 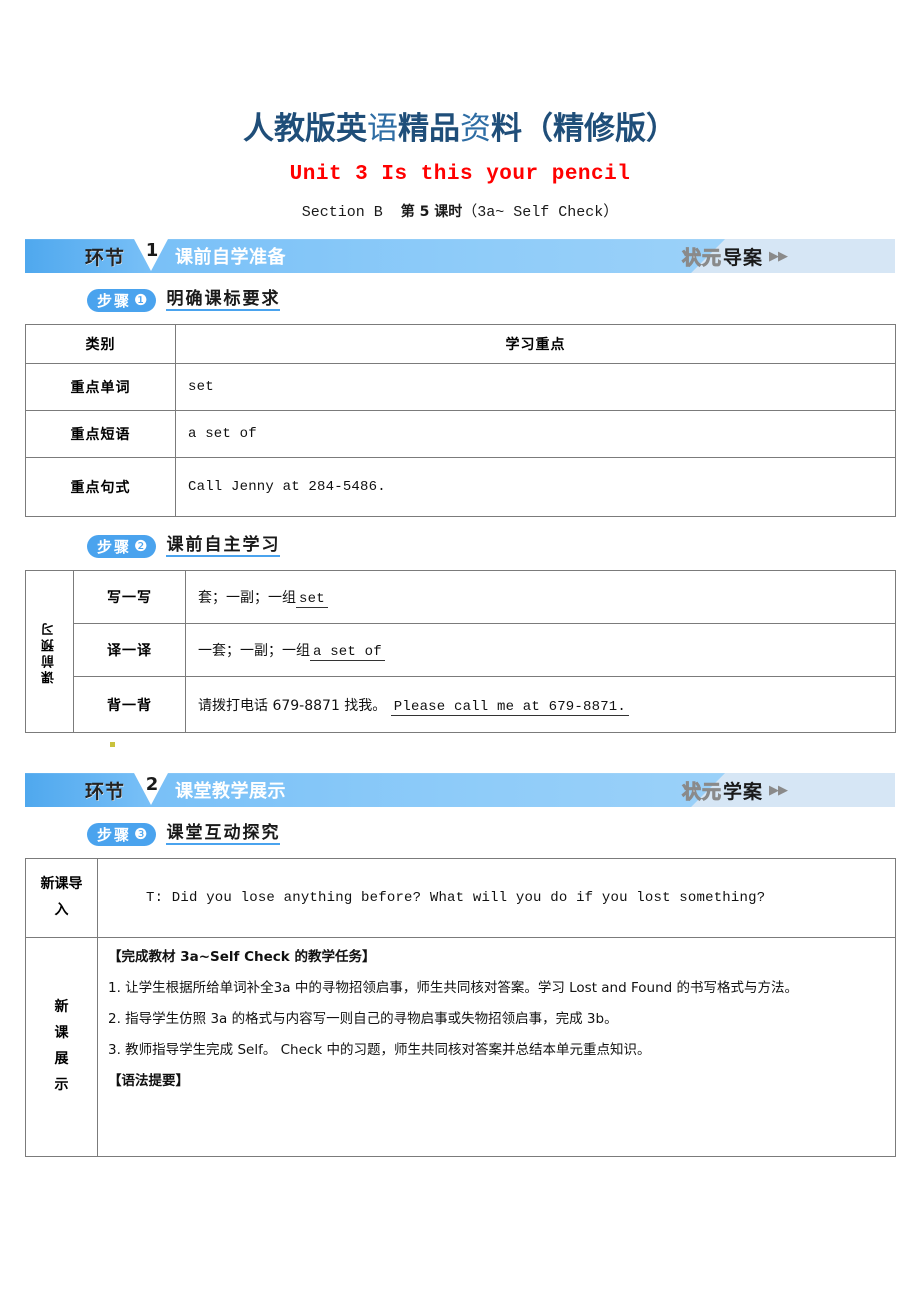 I want to click on brand-part-4: 资, so click(x=475, y=129).